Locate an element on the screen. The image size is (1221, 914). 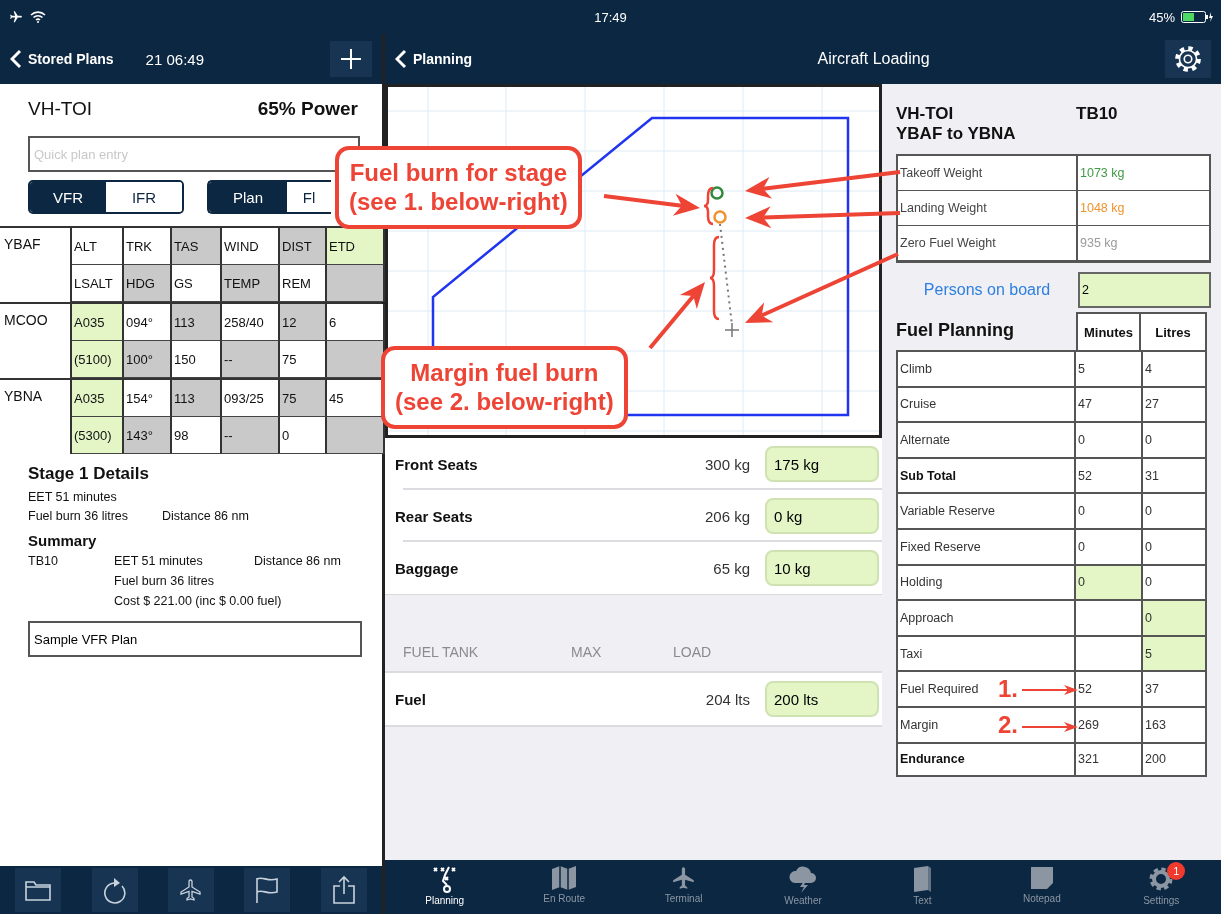
folder-icon is located at coordinates (38, 890).